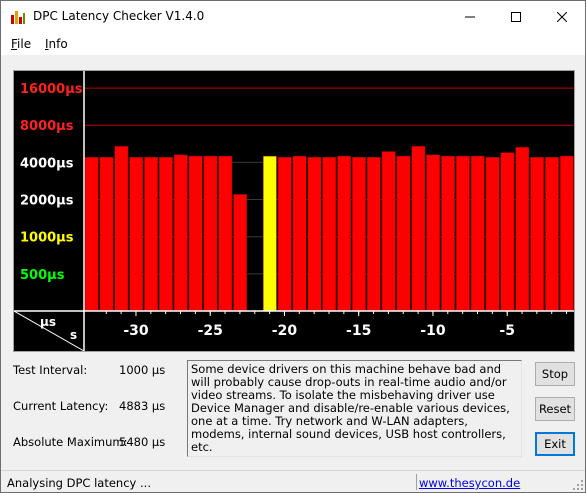 This screenshot has width=586, height=493. What do you see at coordinates (555, 409) in the screenshot?
I see `reset-button: Reset` at bounding box center [555, 409].